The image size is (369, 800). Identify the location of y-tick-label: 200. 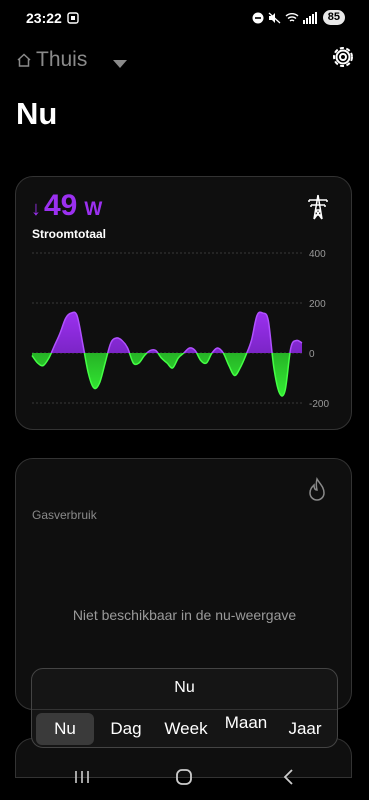
(317, 304).